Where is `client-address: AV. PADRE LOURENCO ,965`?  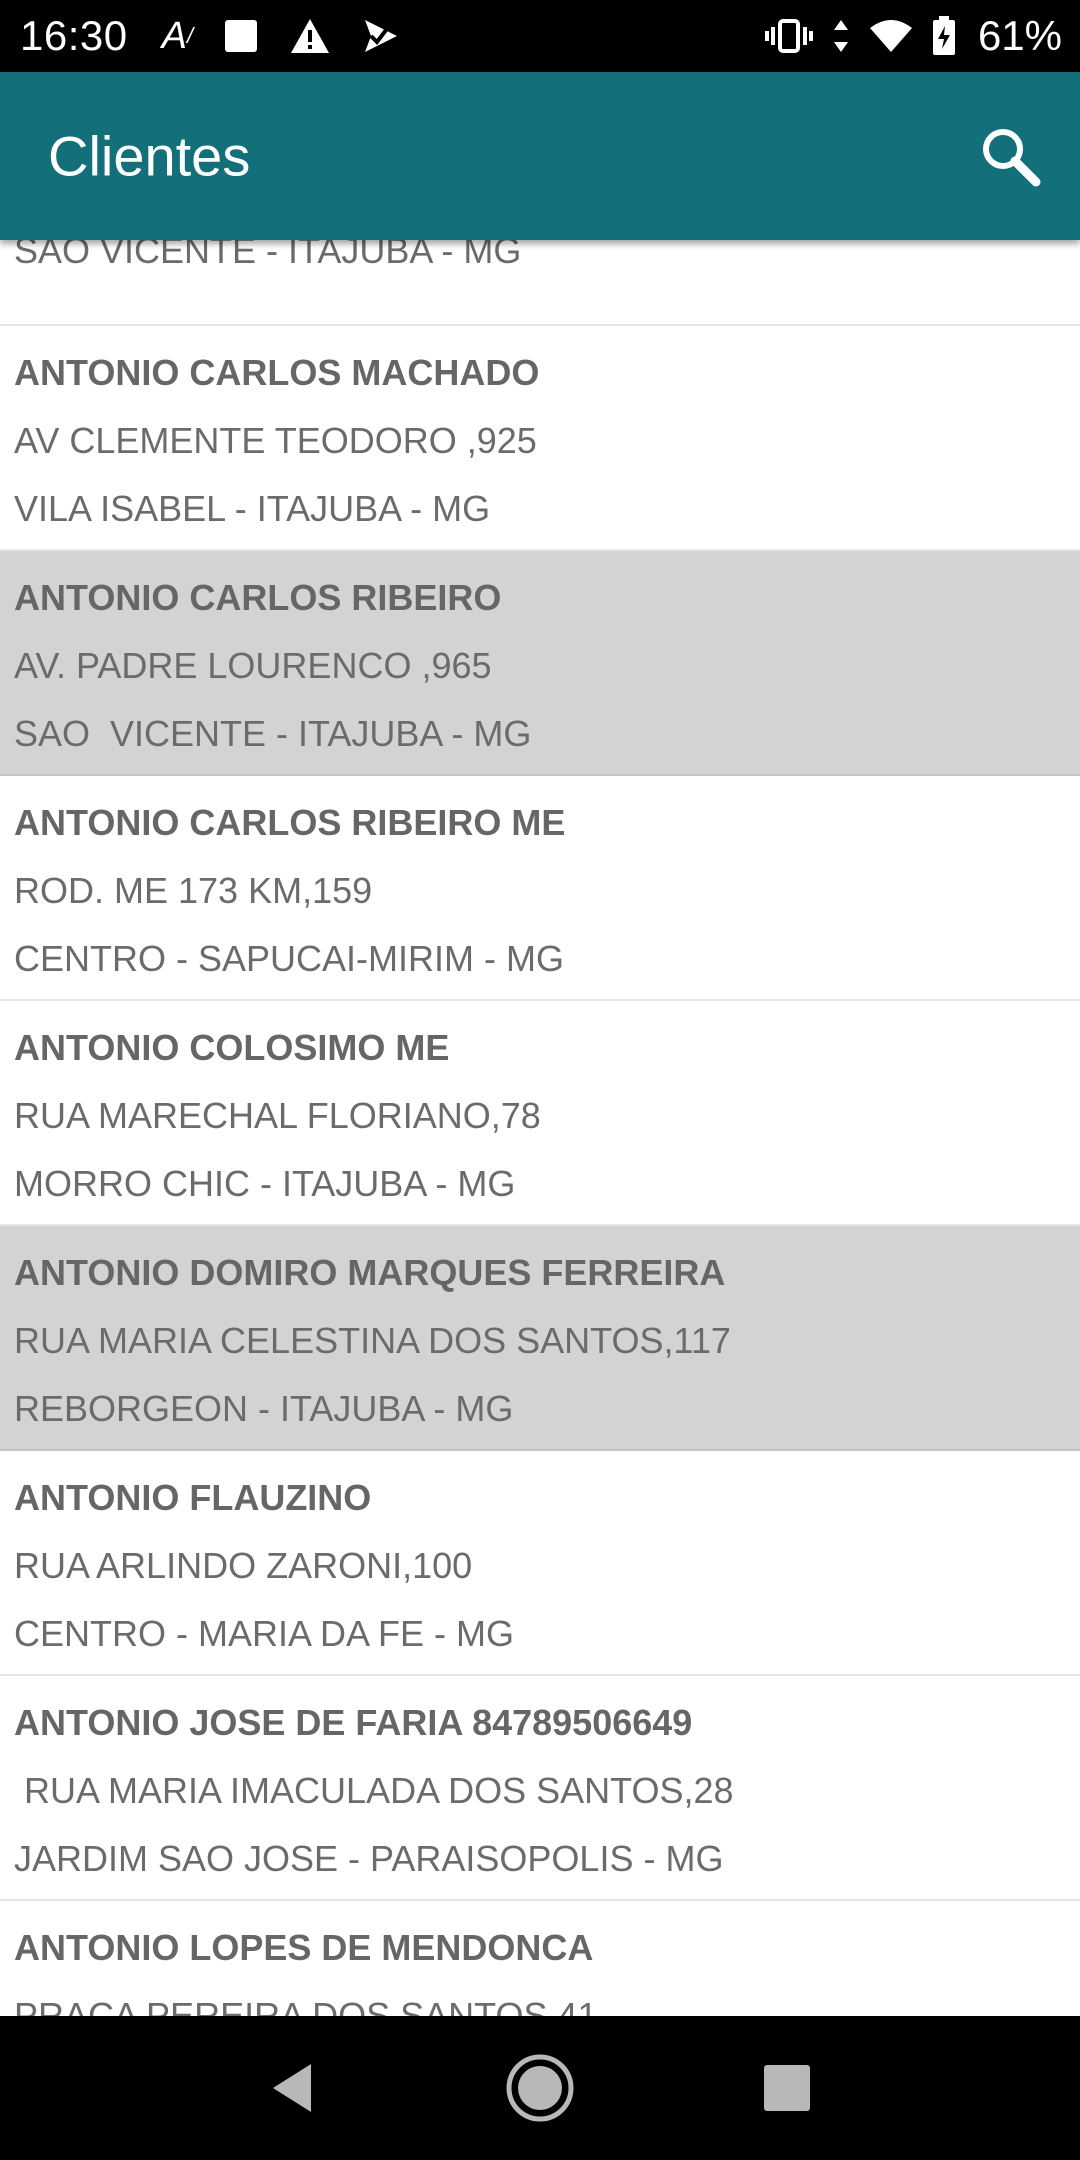
client-address: AV. PADRE LOURENCO ,965 is located at coordinates (253, 665).